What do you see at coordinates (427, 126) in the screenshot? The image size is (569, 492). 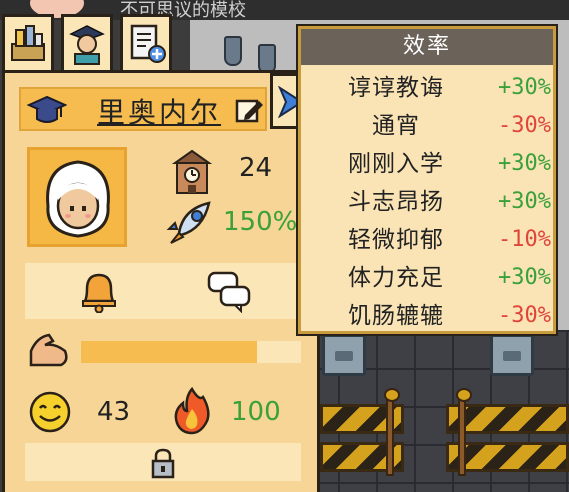 I see `efficiency-row: 通宵 -30%` at bounding box center [427, 126].